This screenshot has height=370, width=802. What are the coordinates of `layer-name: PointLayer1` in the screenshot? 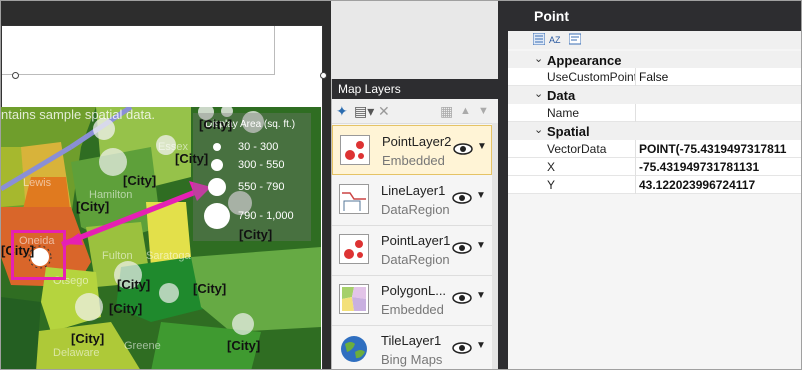 It's located at (416, 240).